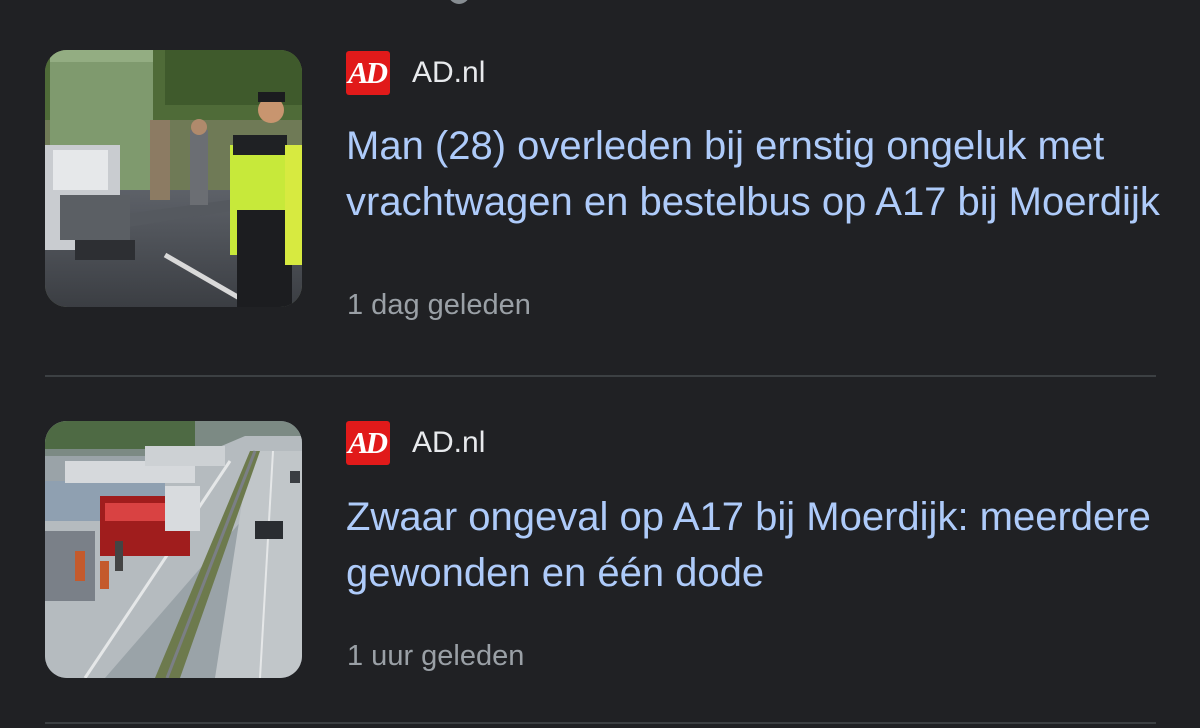 Image resolution: width=1200 pixels, height=728 pixels. I want to click on article-timestamp: 1 dag geleden, so click(439, 305).